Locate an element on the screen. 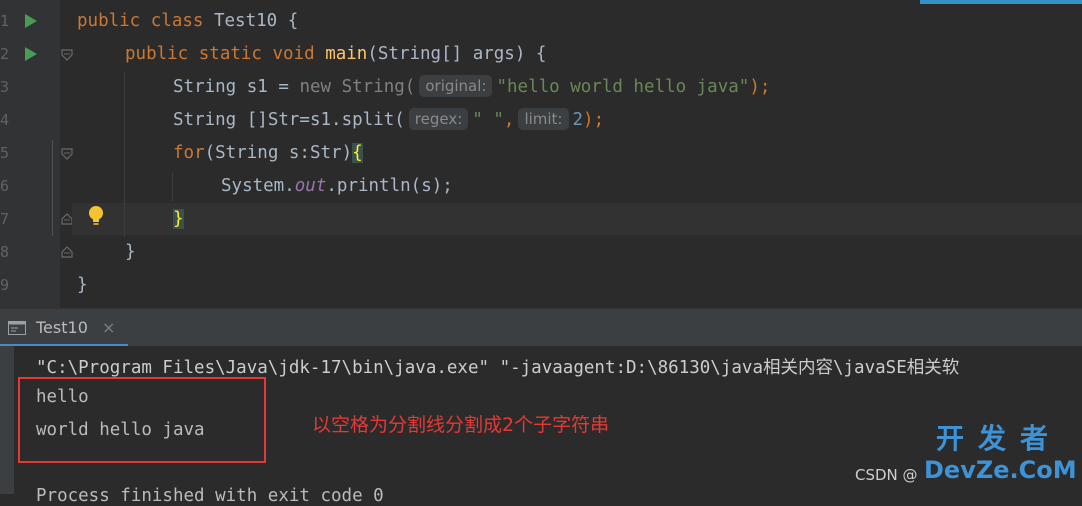  code-line-5: for(String s:Str){ is located at coordinates (268, 153).